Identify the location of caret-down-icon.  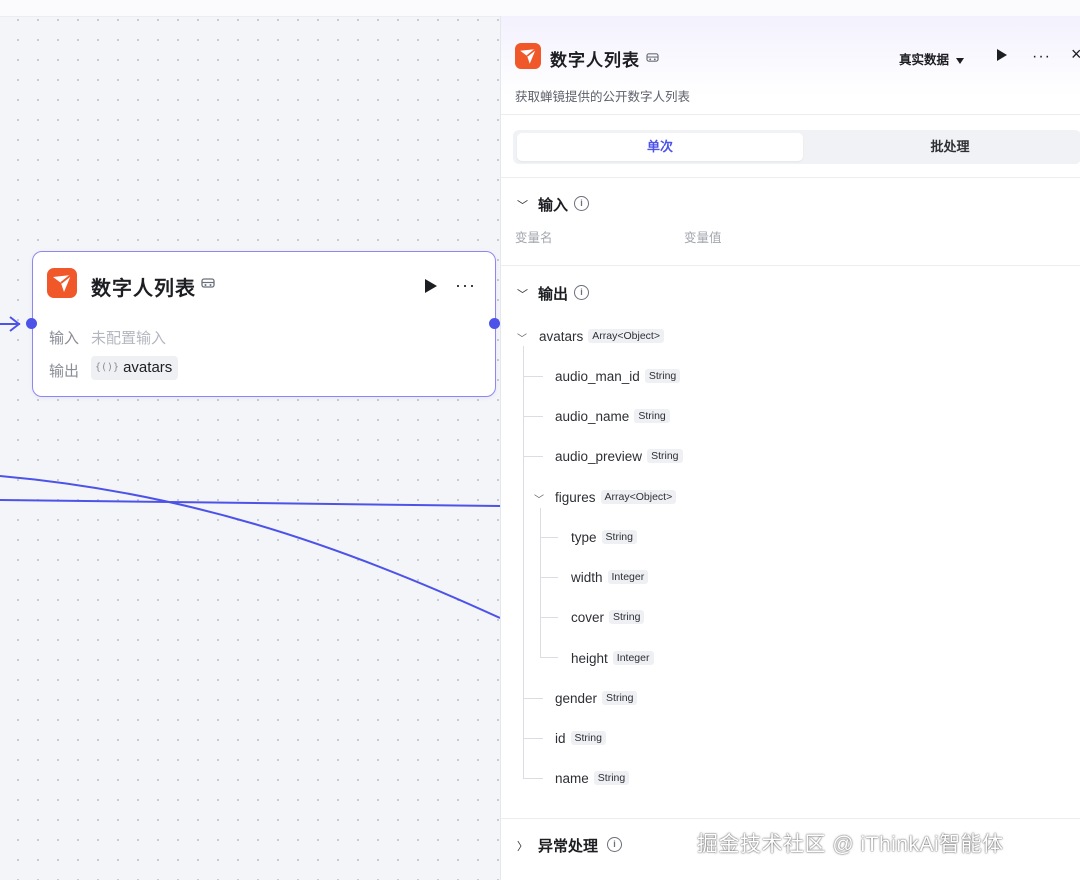
(960, 60).